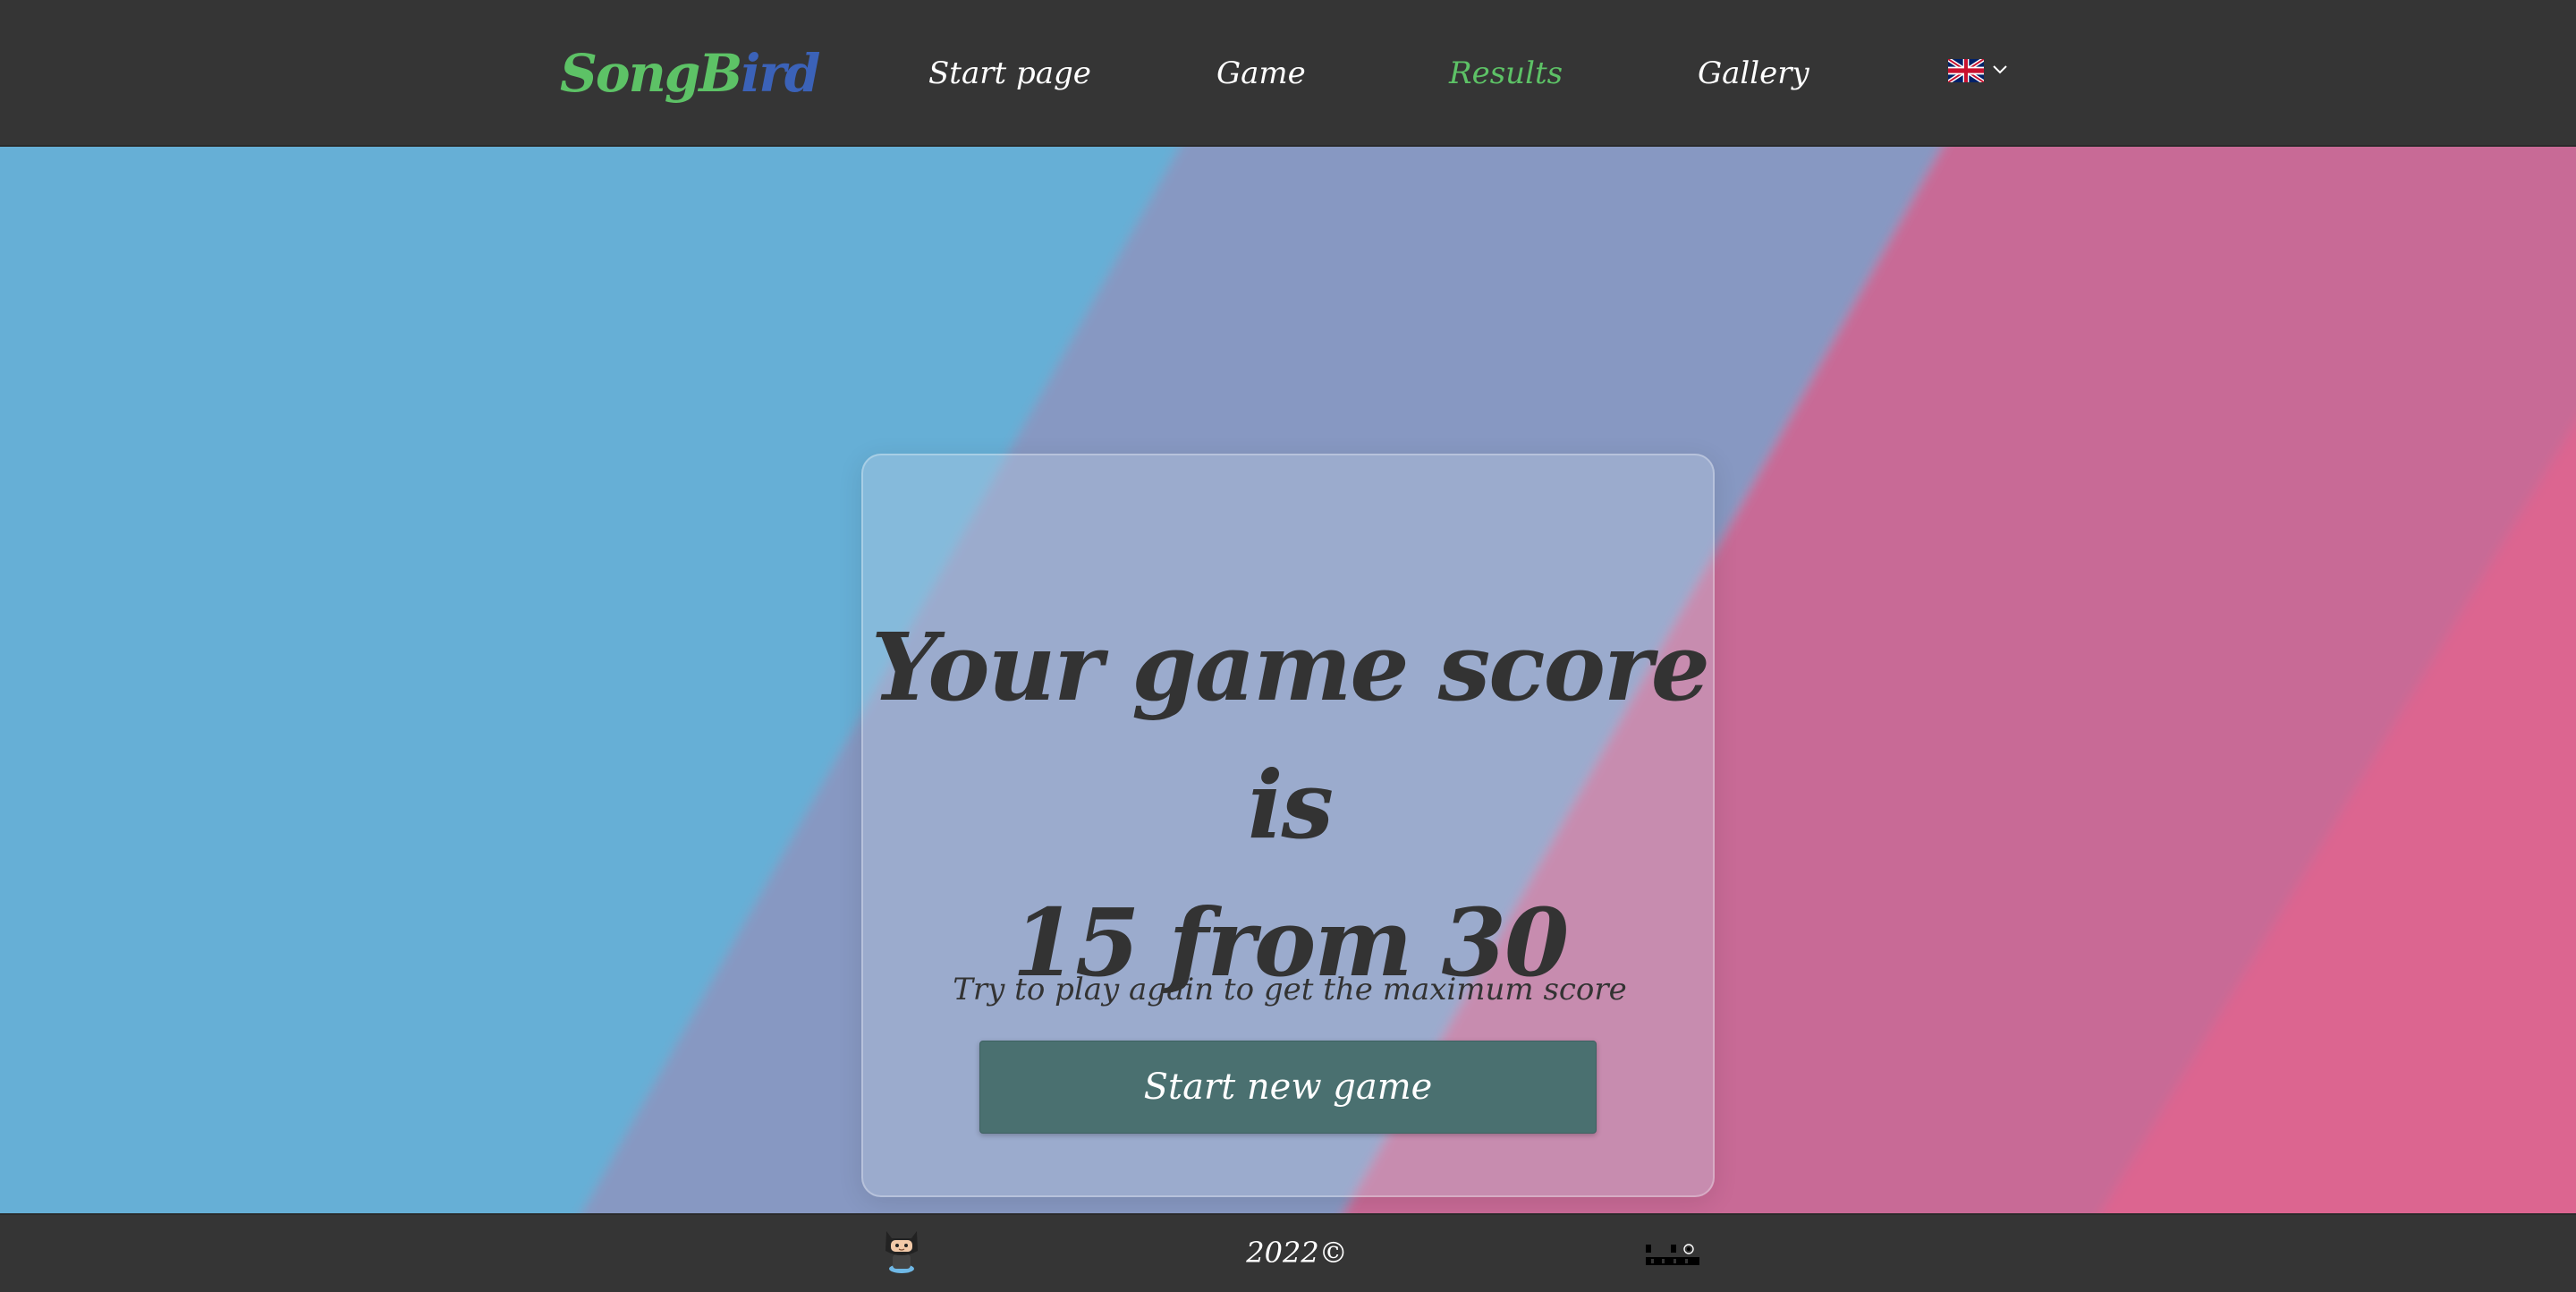 The height and width of the screenshot is (1292, 2576). I want to click on rs-school-logo-icon, so click(1672, 1254).